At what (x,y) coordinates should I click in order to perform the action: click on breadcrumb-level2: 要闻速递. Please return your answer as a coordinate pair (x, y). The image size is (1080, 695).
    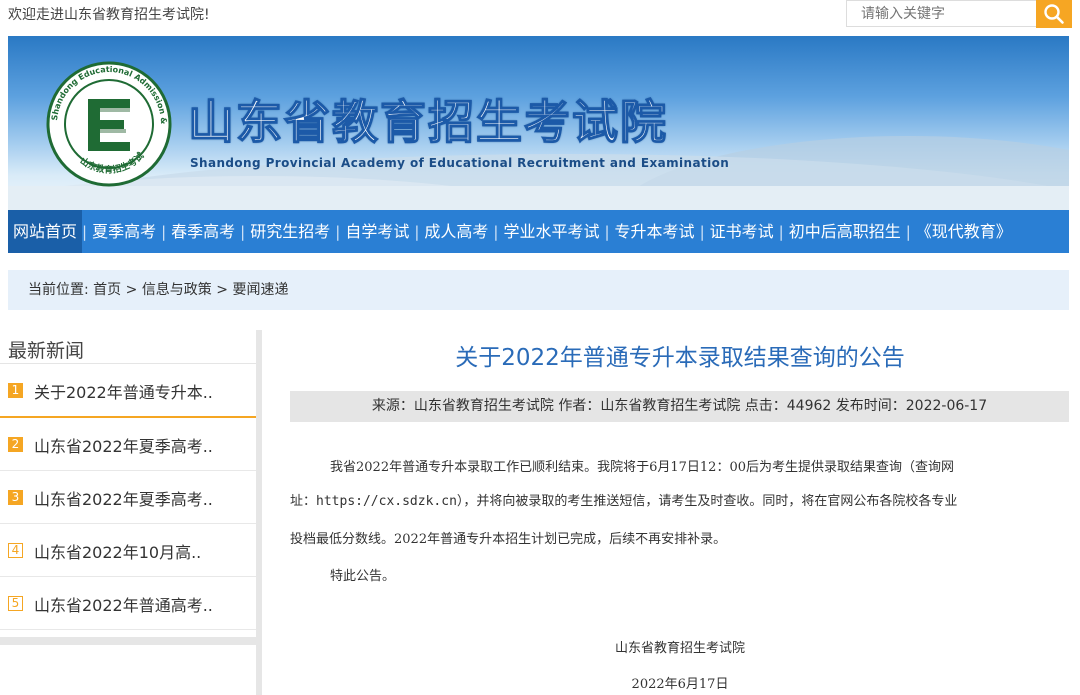
    Looking at the image, I should click on (260, 290).